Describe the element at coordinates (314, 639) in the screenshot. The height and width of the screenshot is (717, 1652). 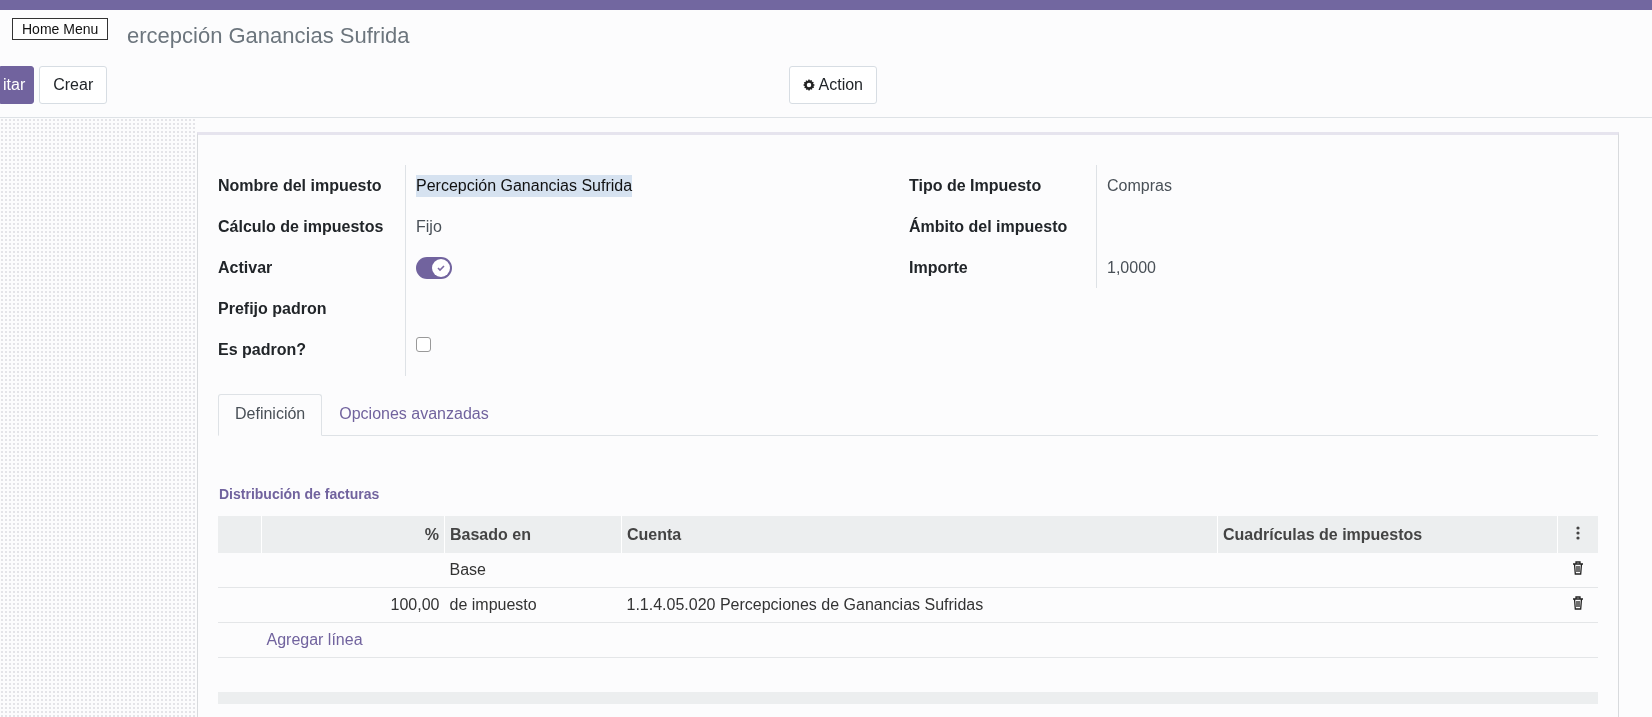
I see `add-line-link: Agregar línea` at that location.